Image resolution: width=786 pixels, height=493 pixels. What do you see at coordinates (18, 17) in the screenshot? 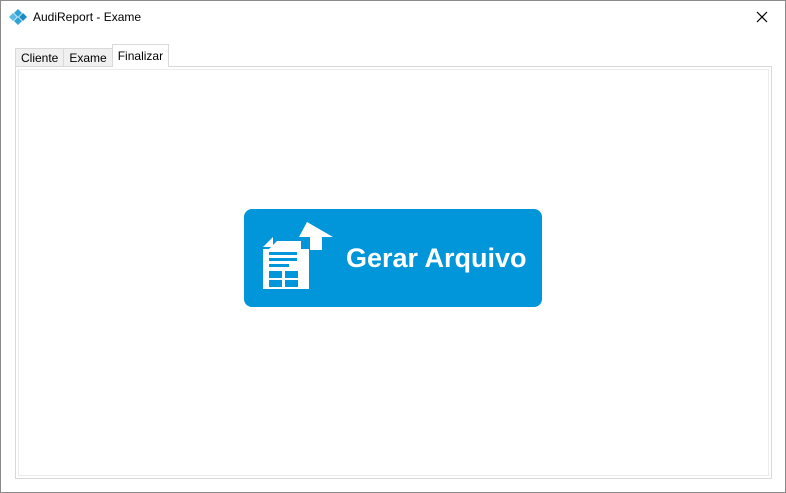
I see `app-logo-icon` at bounding box center [18, 17].